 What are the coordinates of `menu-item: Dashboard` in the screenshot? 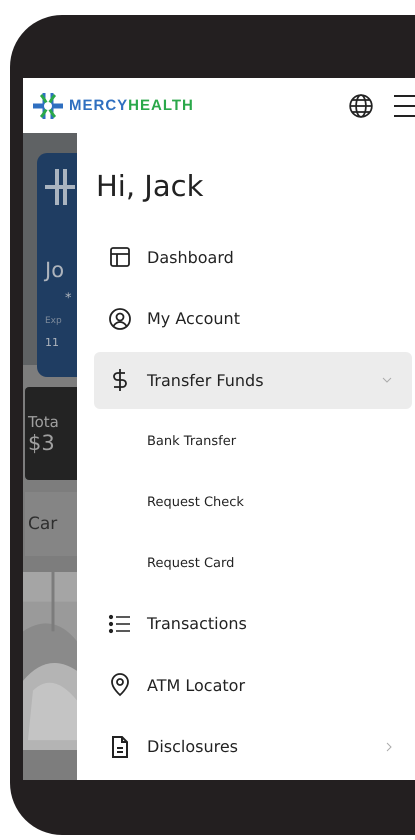 It's located at (253, 257).